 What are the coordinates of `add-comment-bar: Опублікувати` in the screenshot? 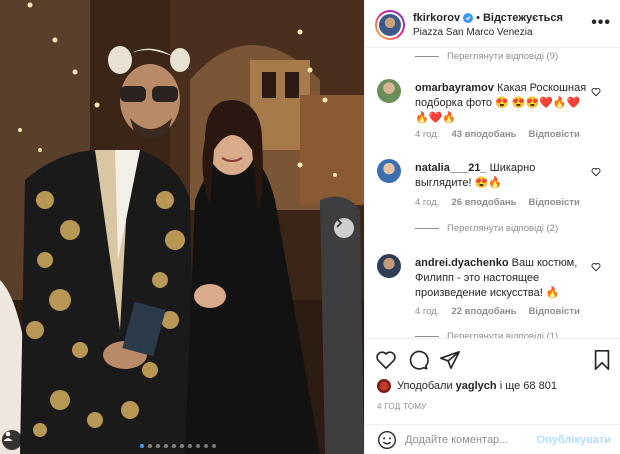 It's located at (492, 439).